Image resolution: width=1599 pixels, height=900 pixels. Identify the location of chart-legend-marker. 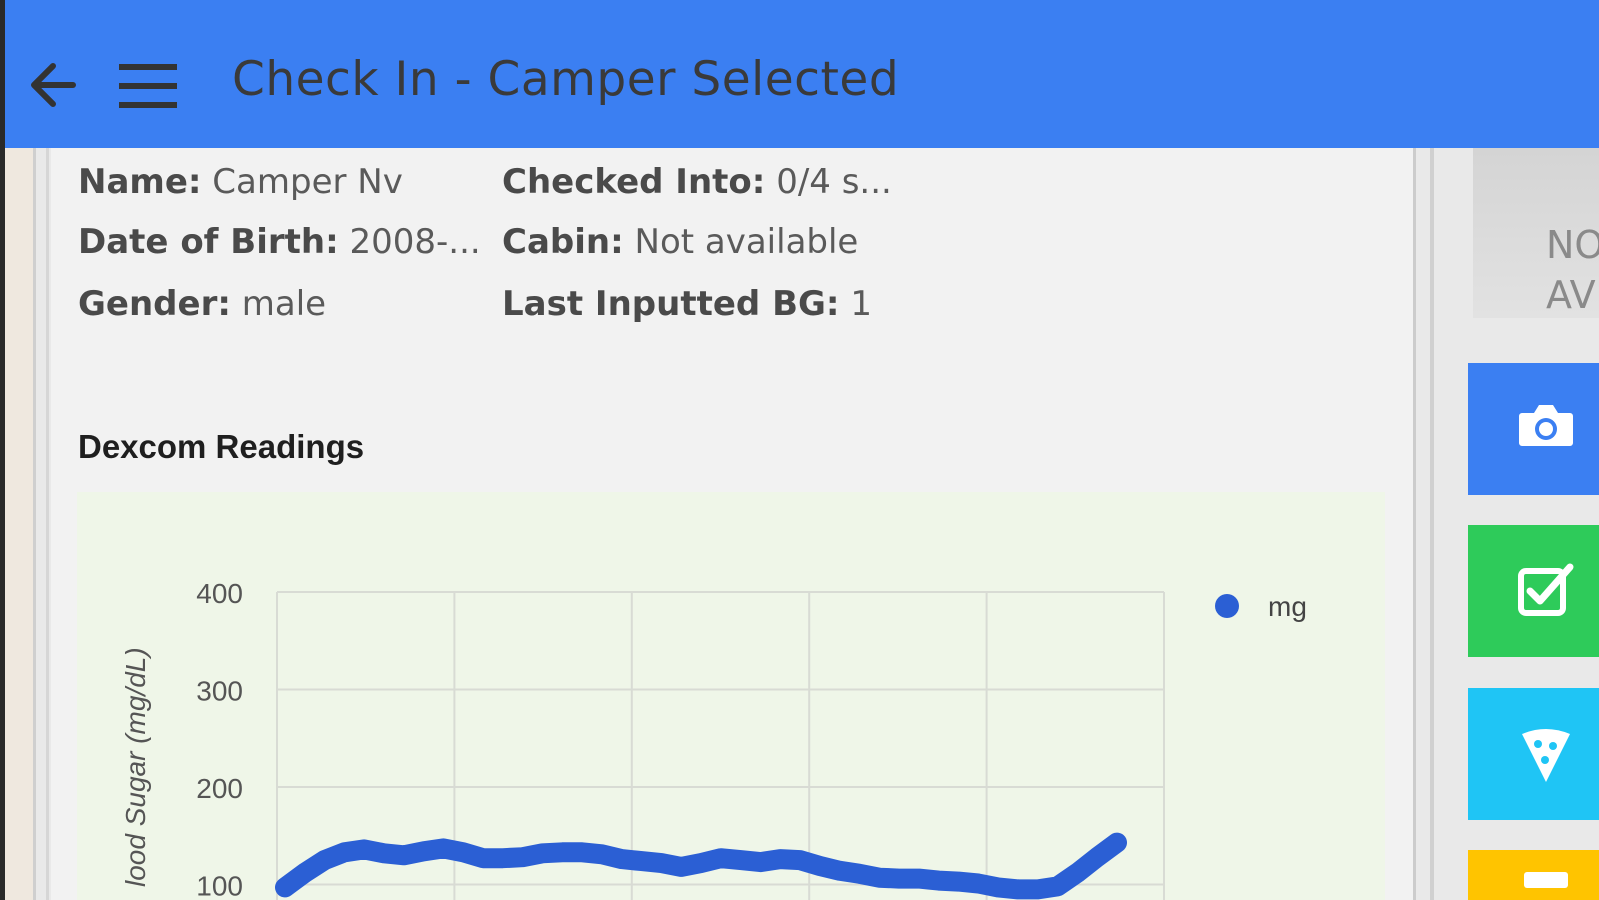
(1227, 606).